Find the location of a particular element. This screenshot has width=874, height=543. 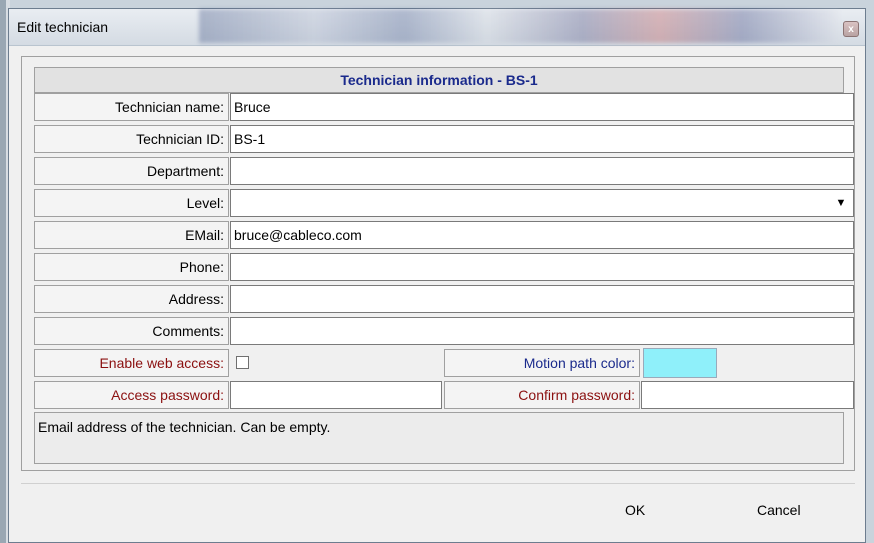

technician-id-input: BS-1 is located at coordinates (542, 139).